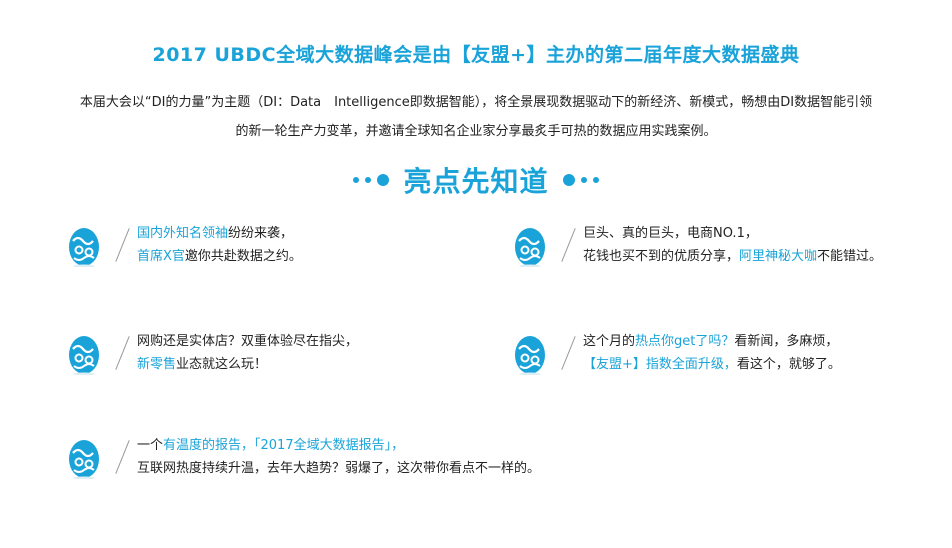 Image resolution: width=952 pixels, height=548 pixels. I want to click on feature-item-2: 巨头、真的巨头，电商NO.1， 花钱也买不到的优质分享，阿里神秘大咖不能错过。, so click(698, 245).